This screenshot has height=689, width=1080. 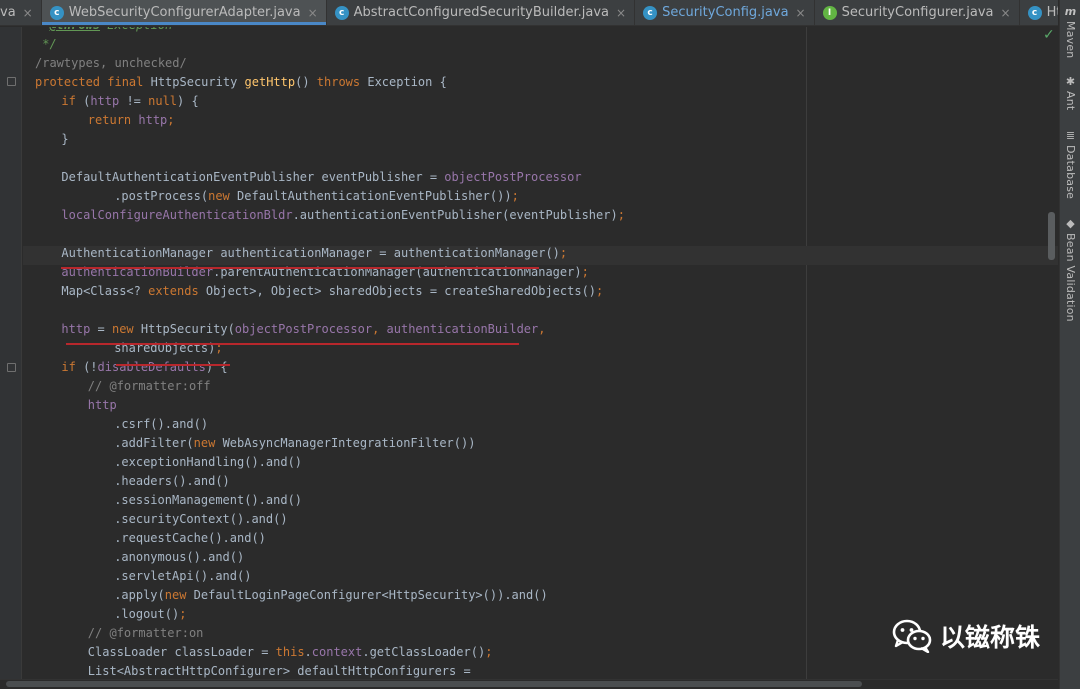 I want to click on tool-window-bean-validation: ◆ Bean Validation, so click(x=1070, y=270).